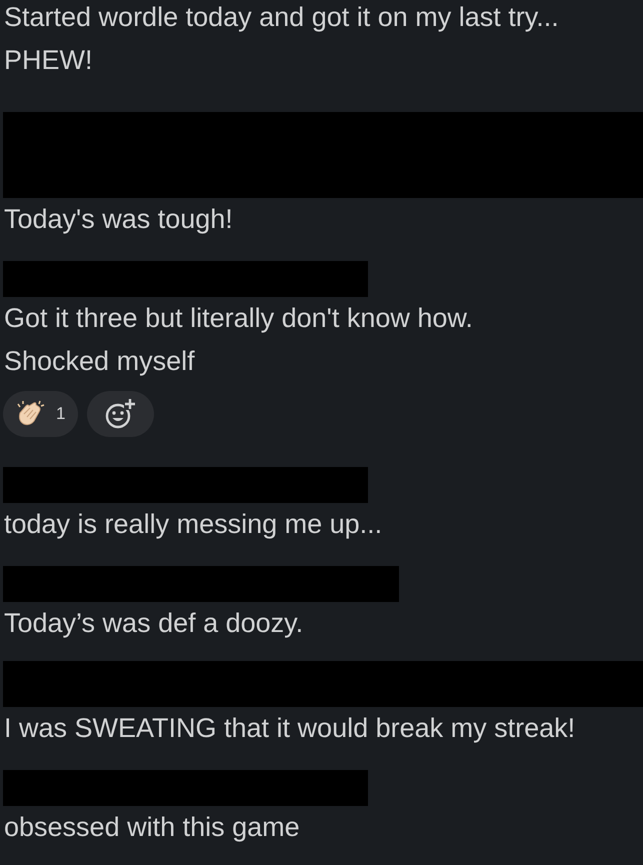  I want to click on add-reaction-icon, so click(121, 414).